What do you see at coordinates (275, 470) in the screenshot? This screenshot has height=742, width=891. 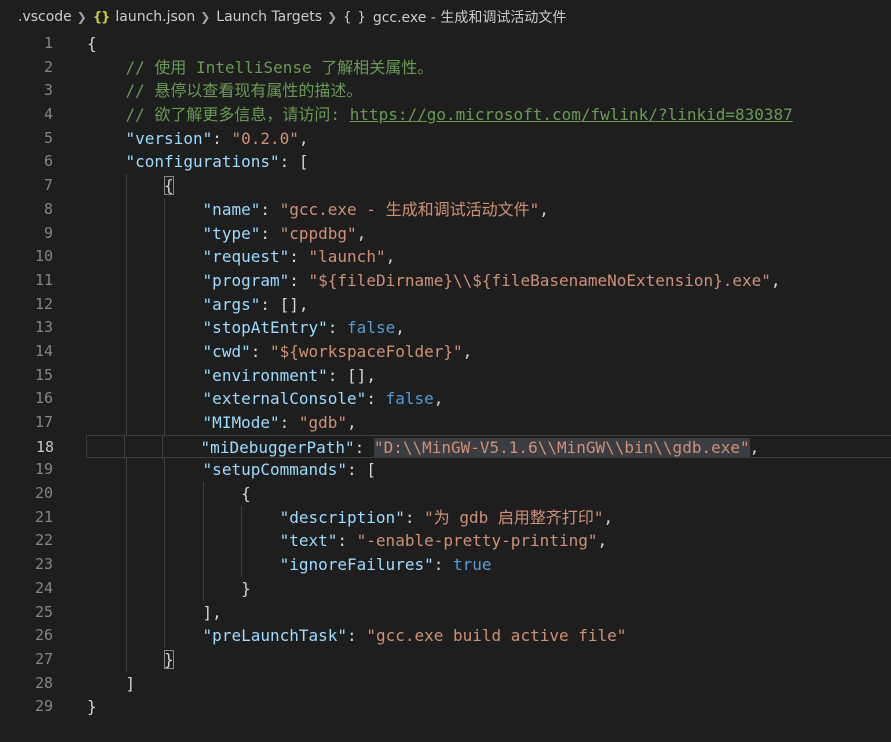 I see `json-key: "setupCommands"` at bounding box center [275, 470].